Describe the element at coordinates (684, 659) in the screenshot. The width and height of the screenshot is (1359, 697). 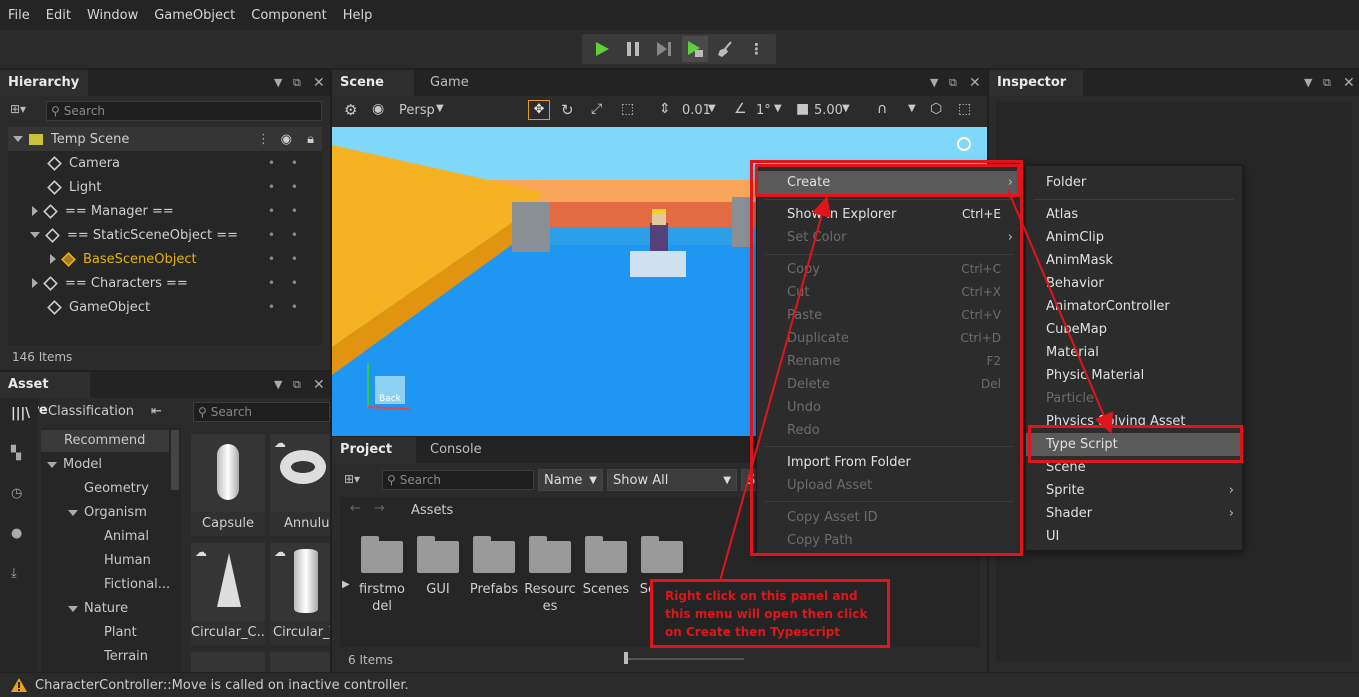
I see `zoom-slider` at that location.